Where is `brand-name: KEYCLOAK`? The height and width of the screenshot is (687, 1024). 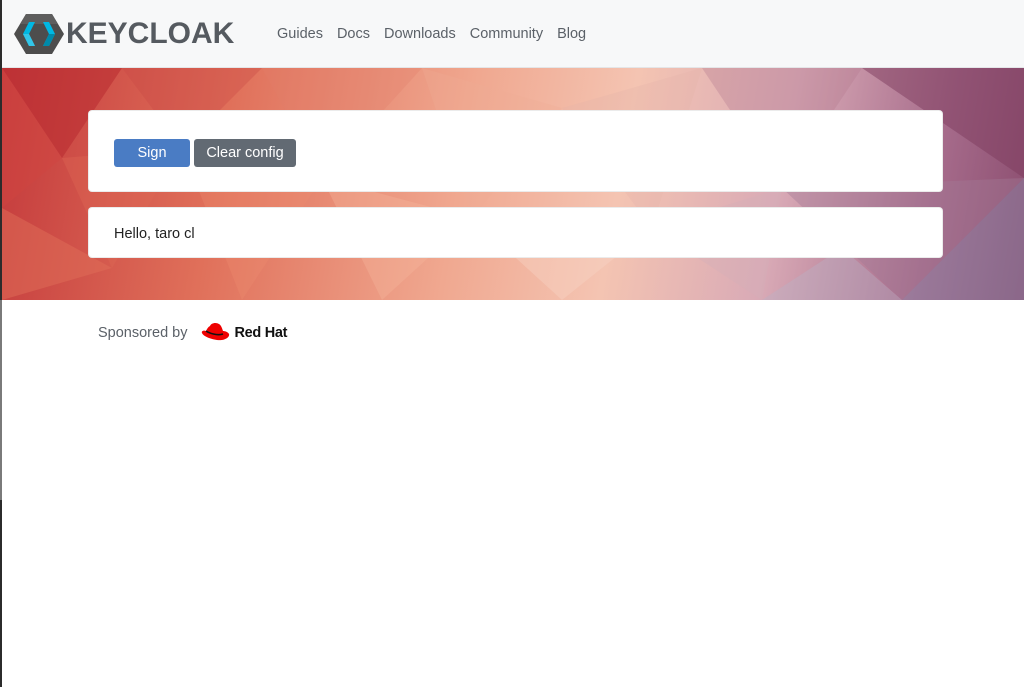
brand-name: KEYCLOAK is located at coordinates (150, 33).